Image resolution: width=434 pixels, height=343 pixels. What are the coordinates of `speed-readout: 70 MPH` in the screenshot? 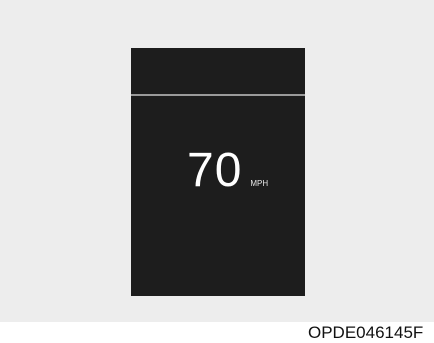 It's located at (227, 171).